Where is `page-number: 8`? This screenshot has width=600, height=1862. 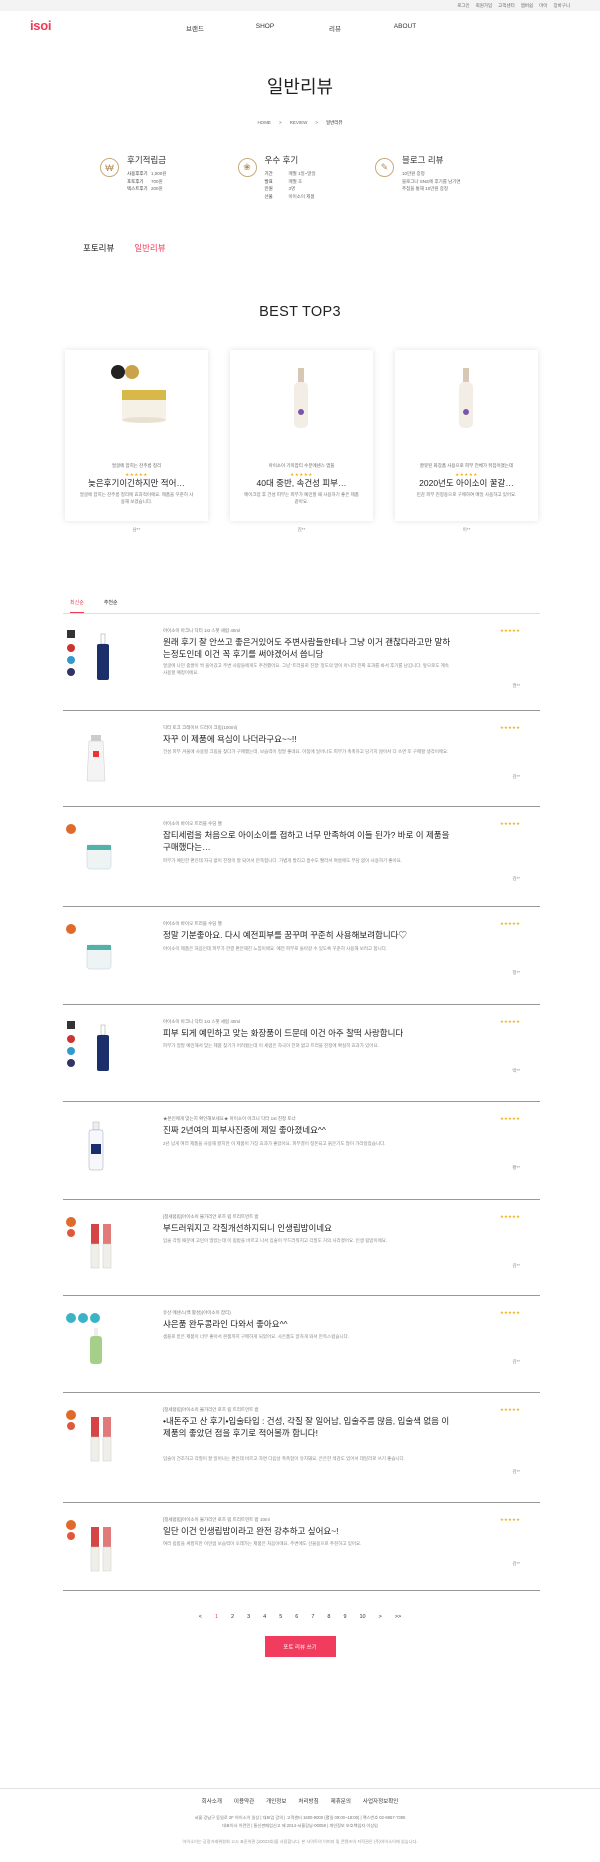 page-number: 8 is located at coordinates (328, 1617).